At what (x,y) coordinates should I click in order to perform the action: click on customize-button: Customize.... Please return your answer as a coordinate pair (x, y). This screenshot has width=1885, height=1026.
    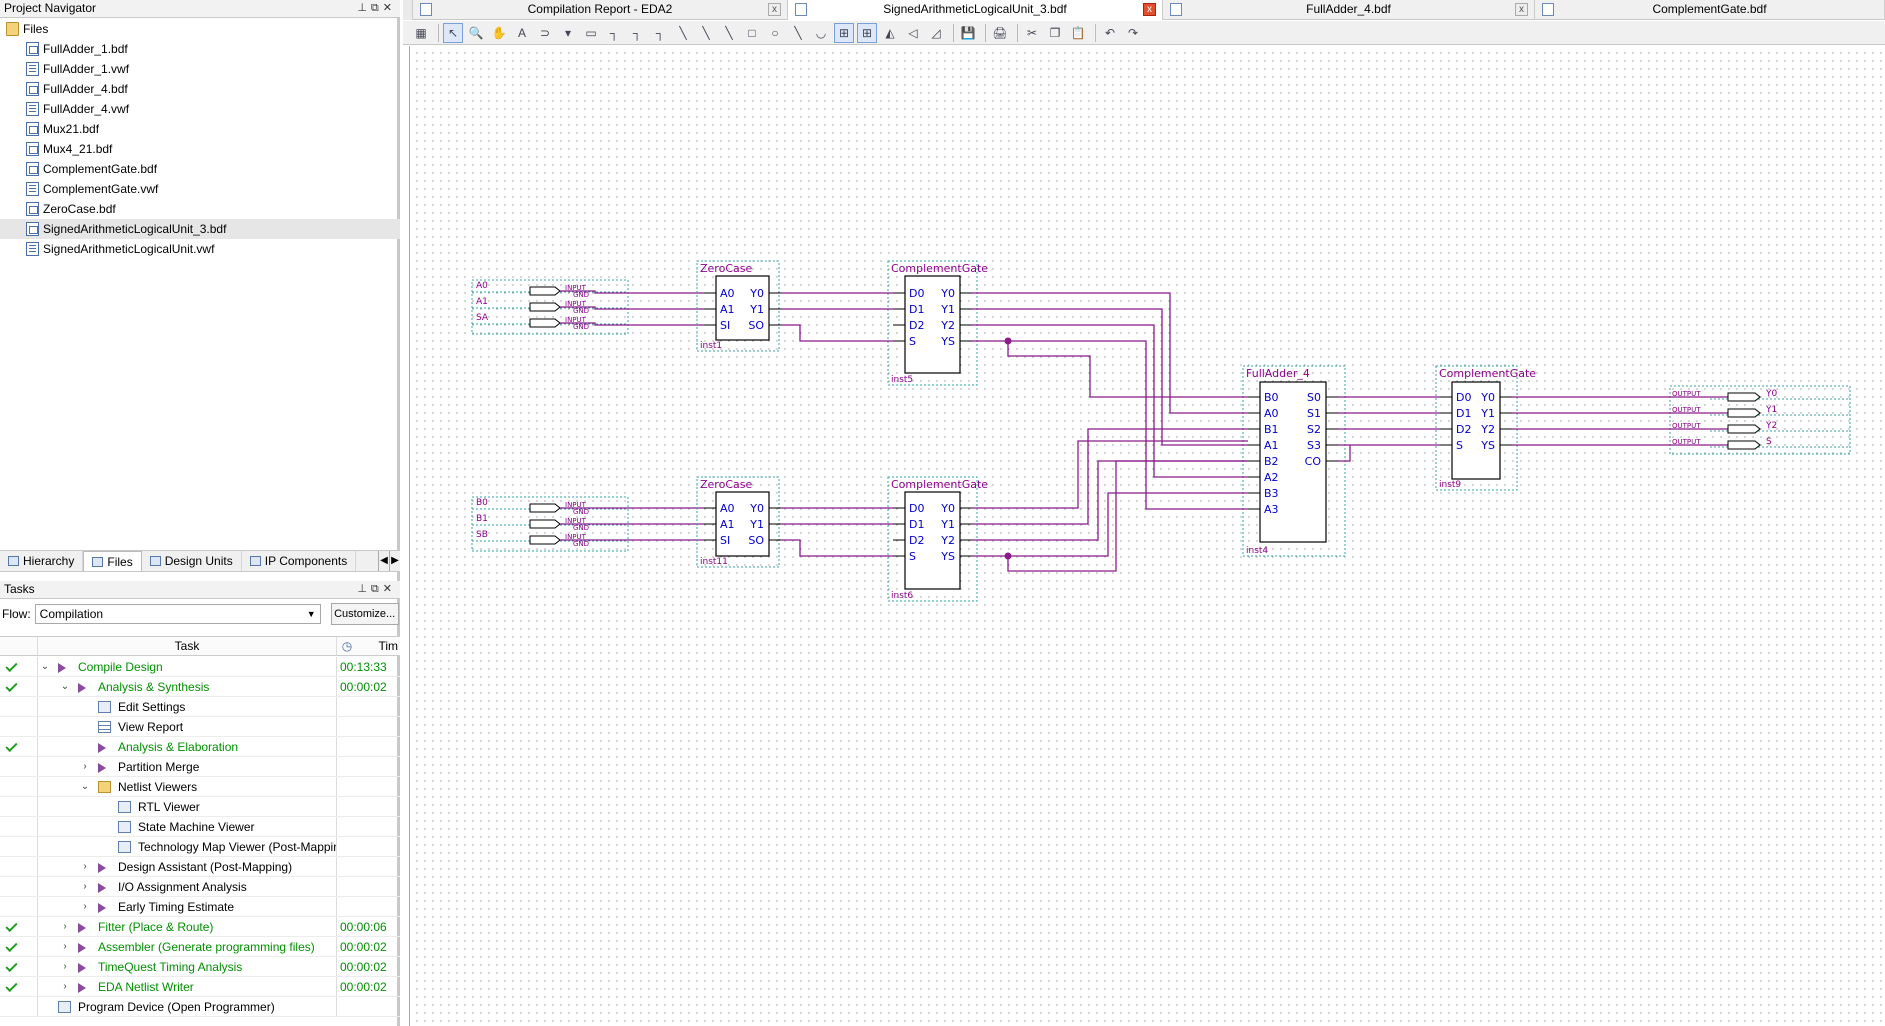
    Looking at the image, I should click on (364, 614).